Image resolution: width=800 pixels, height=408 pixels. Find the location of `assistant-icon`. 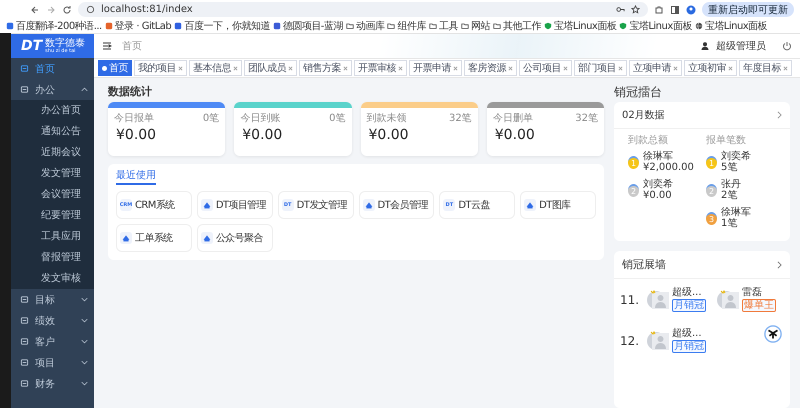

assistant-icon is located at coordinates (773, 334).